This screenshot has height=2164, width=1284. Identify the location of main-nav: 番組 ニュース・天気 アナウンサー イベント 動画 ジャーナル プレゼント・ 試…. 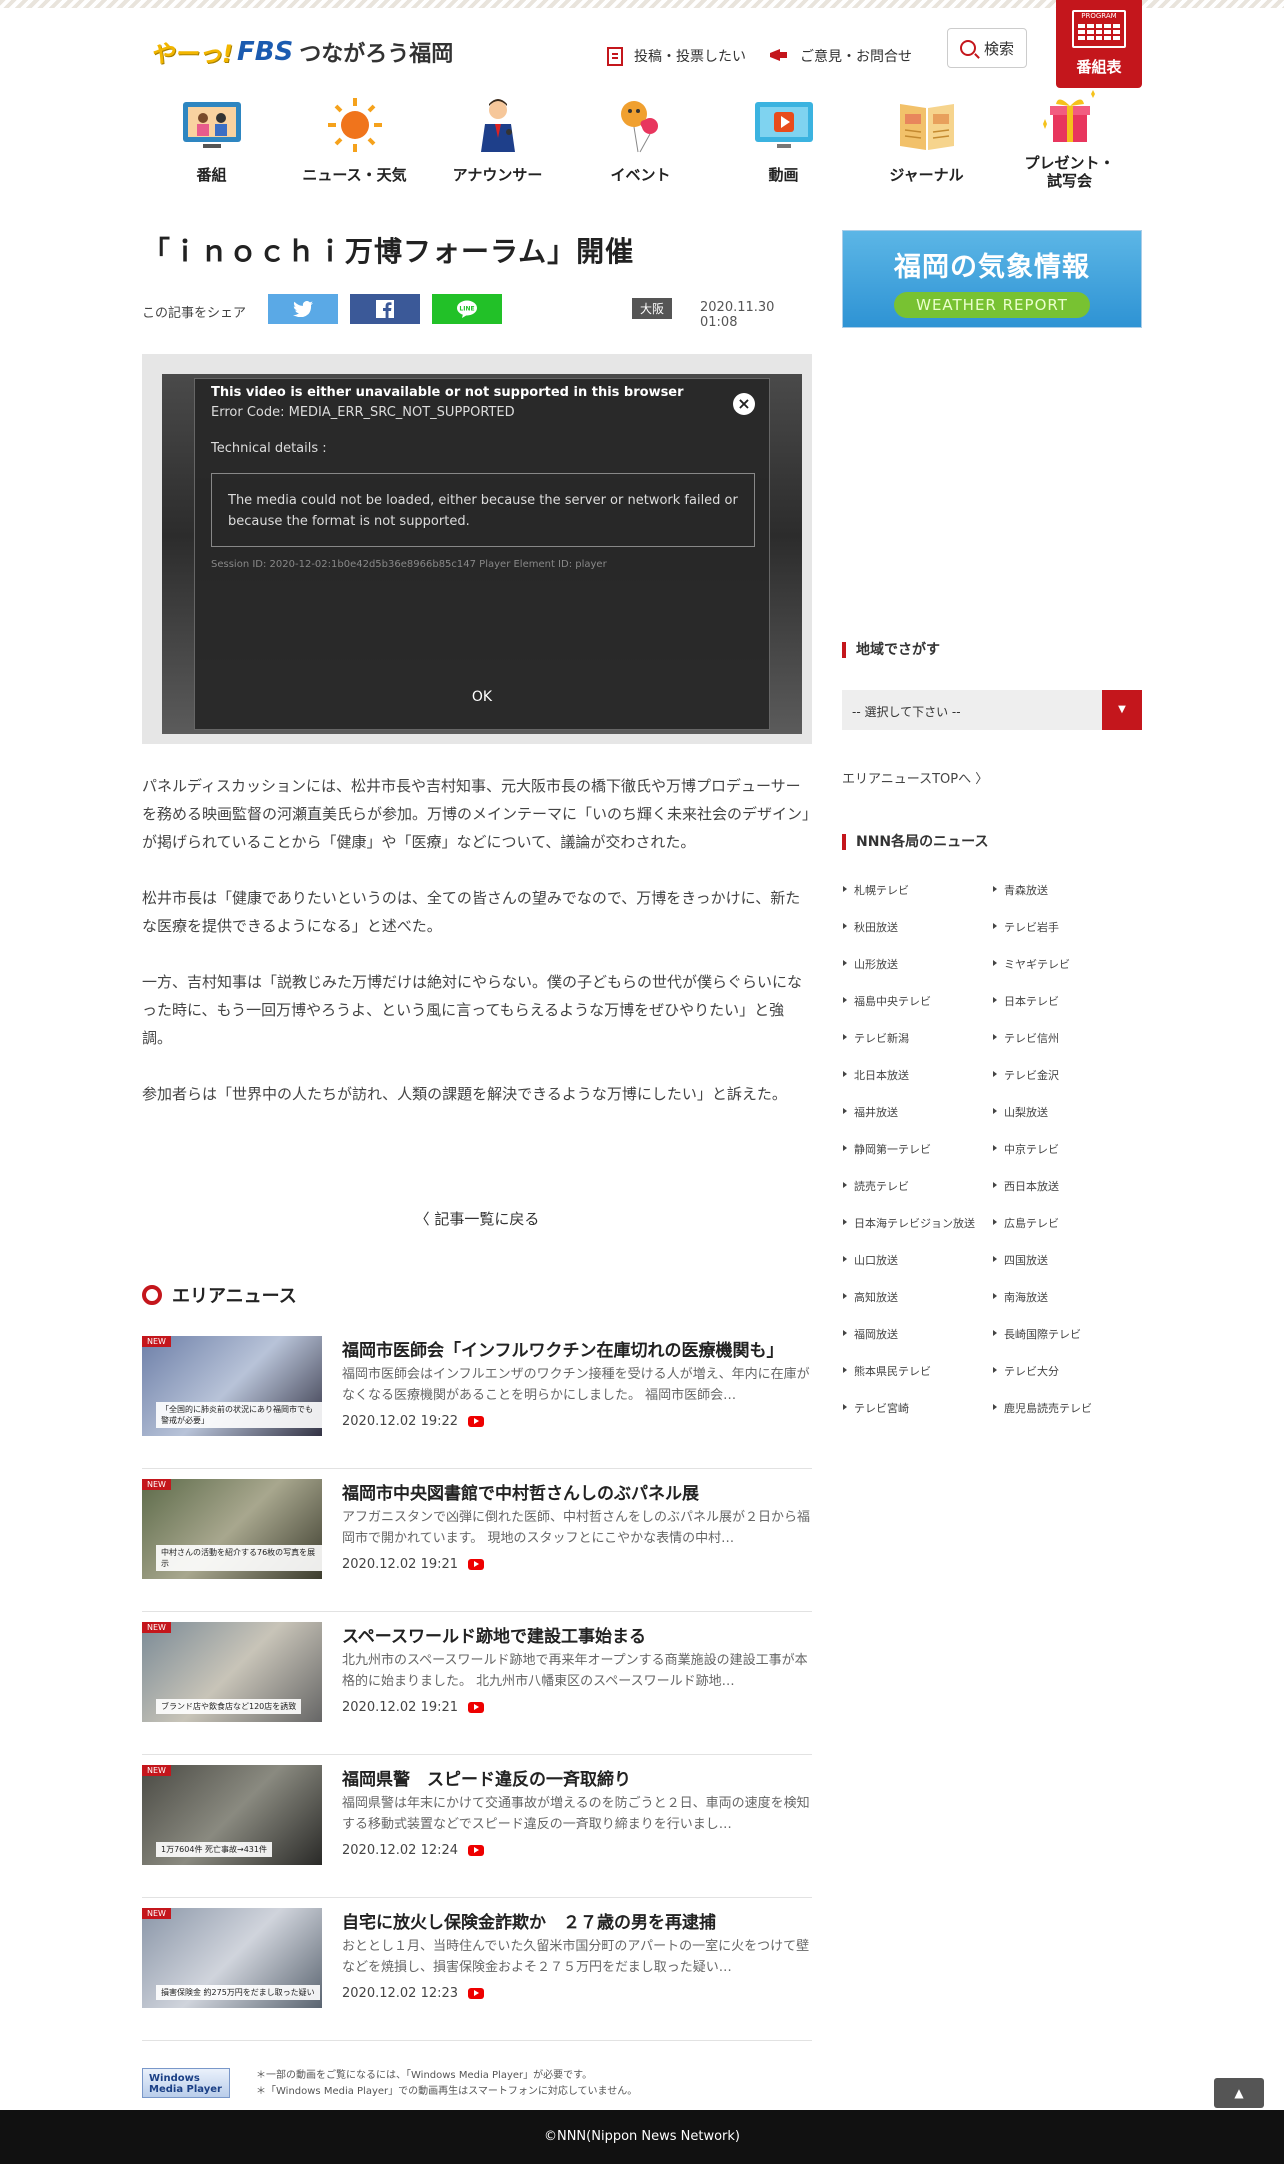
(642, 148).